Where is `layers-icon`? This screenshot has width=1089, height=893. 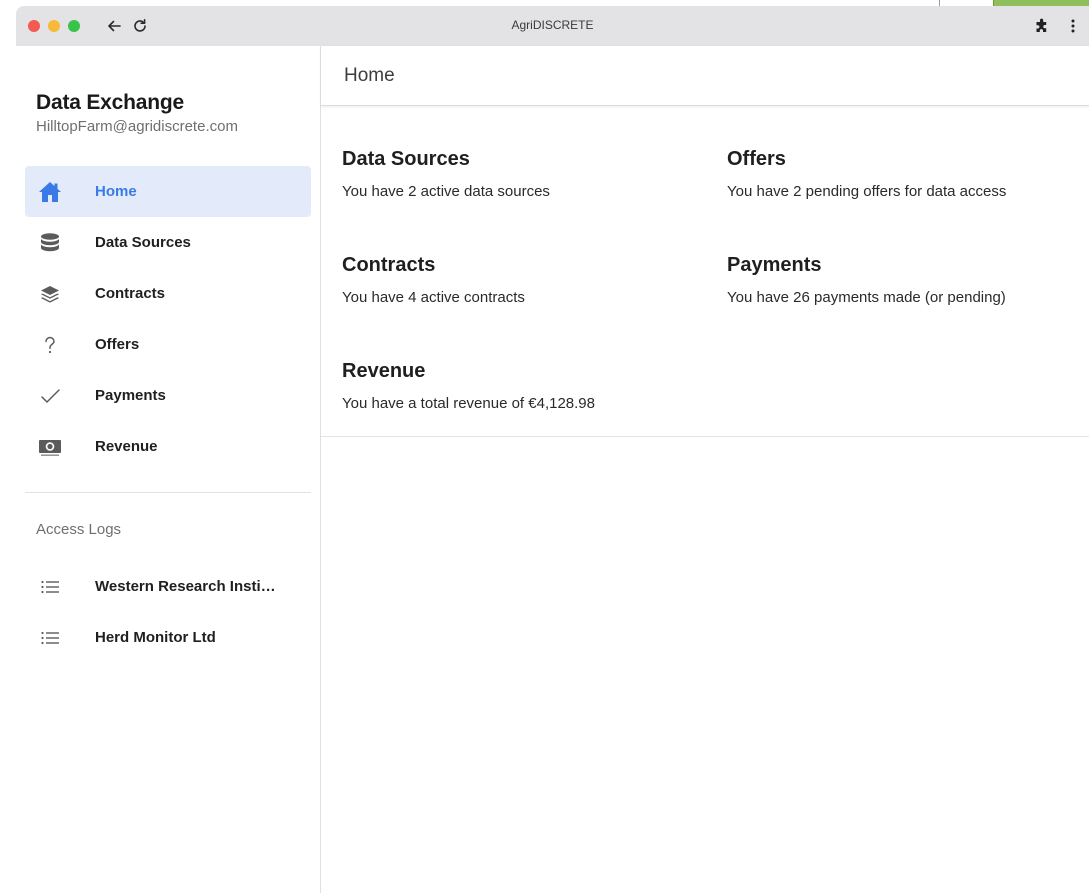
layers-icon is located at coordinates (50, 294).